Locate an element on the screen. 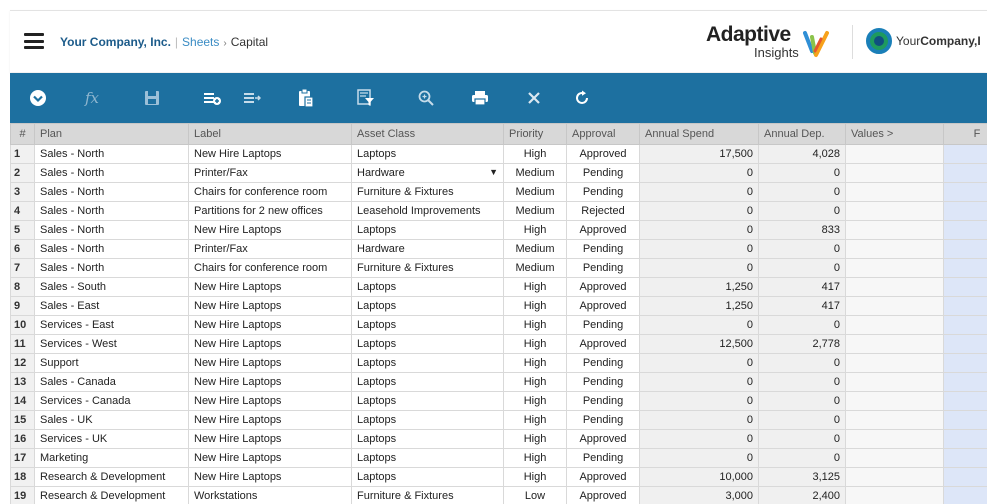 The image size is (987, 504). row-number-cell: 9 is located at coordinates (22, 306).